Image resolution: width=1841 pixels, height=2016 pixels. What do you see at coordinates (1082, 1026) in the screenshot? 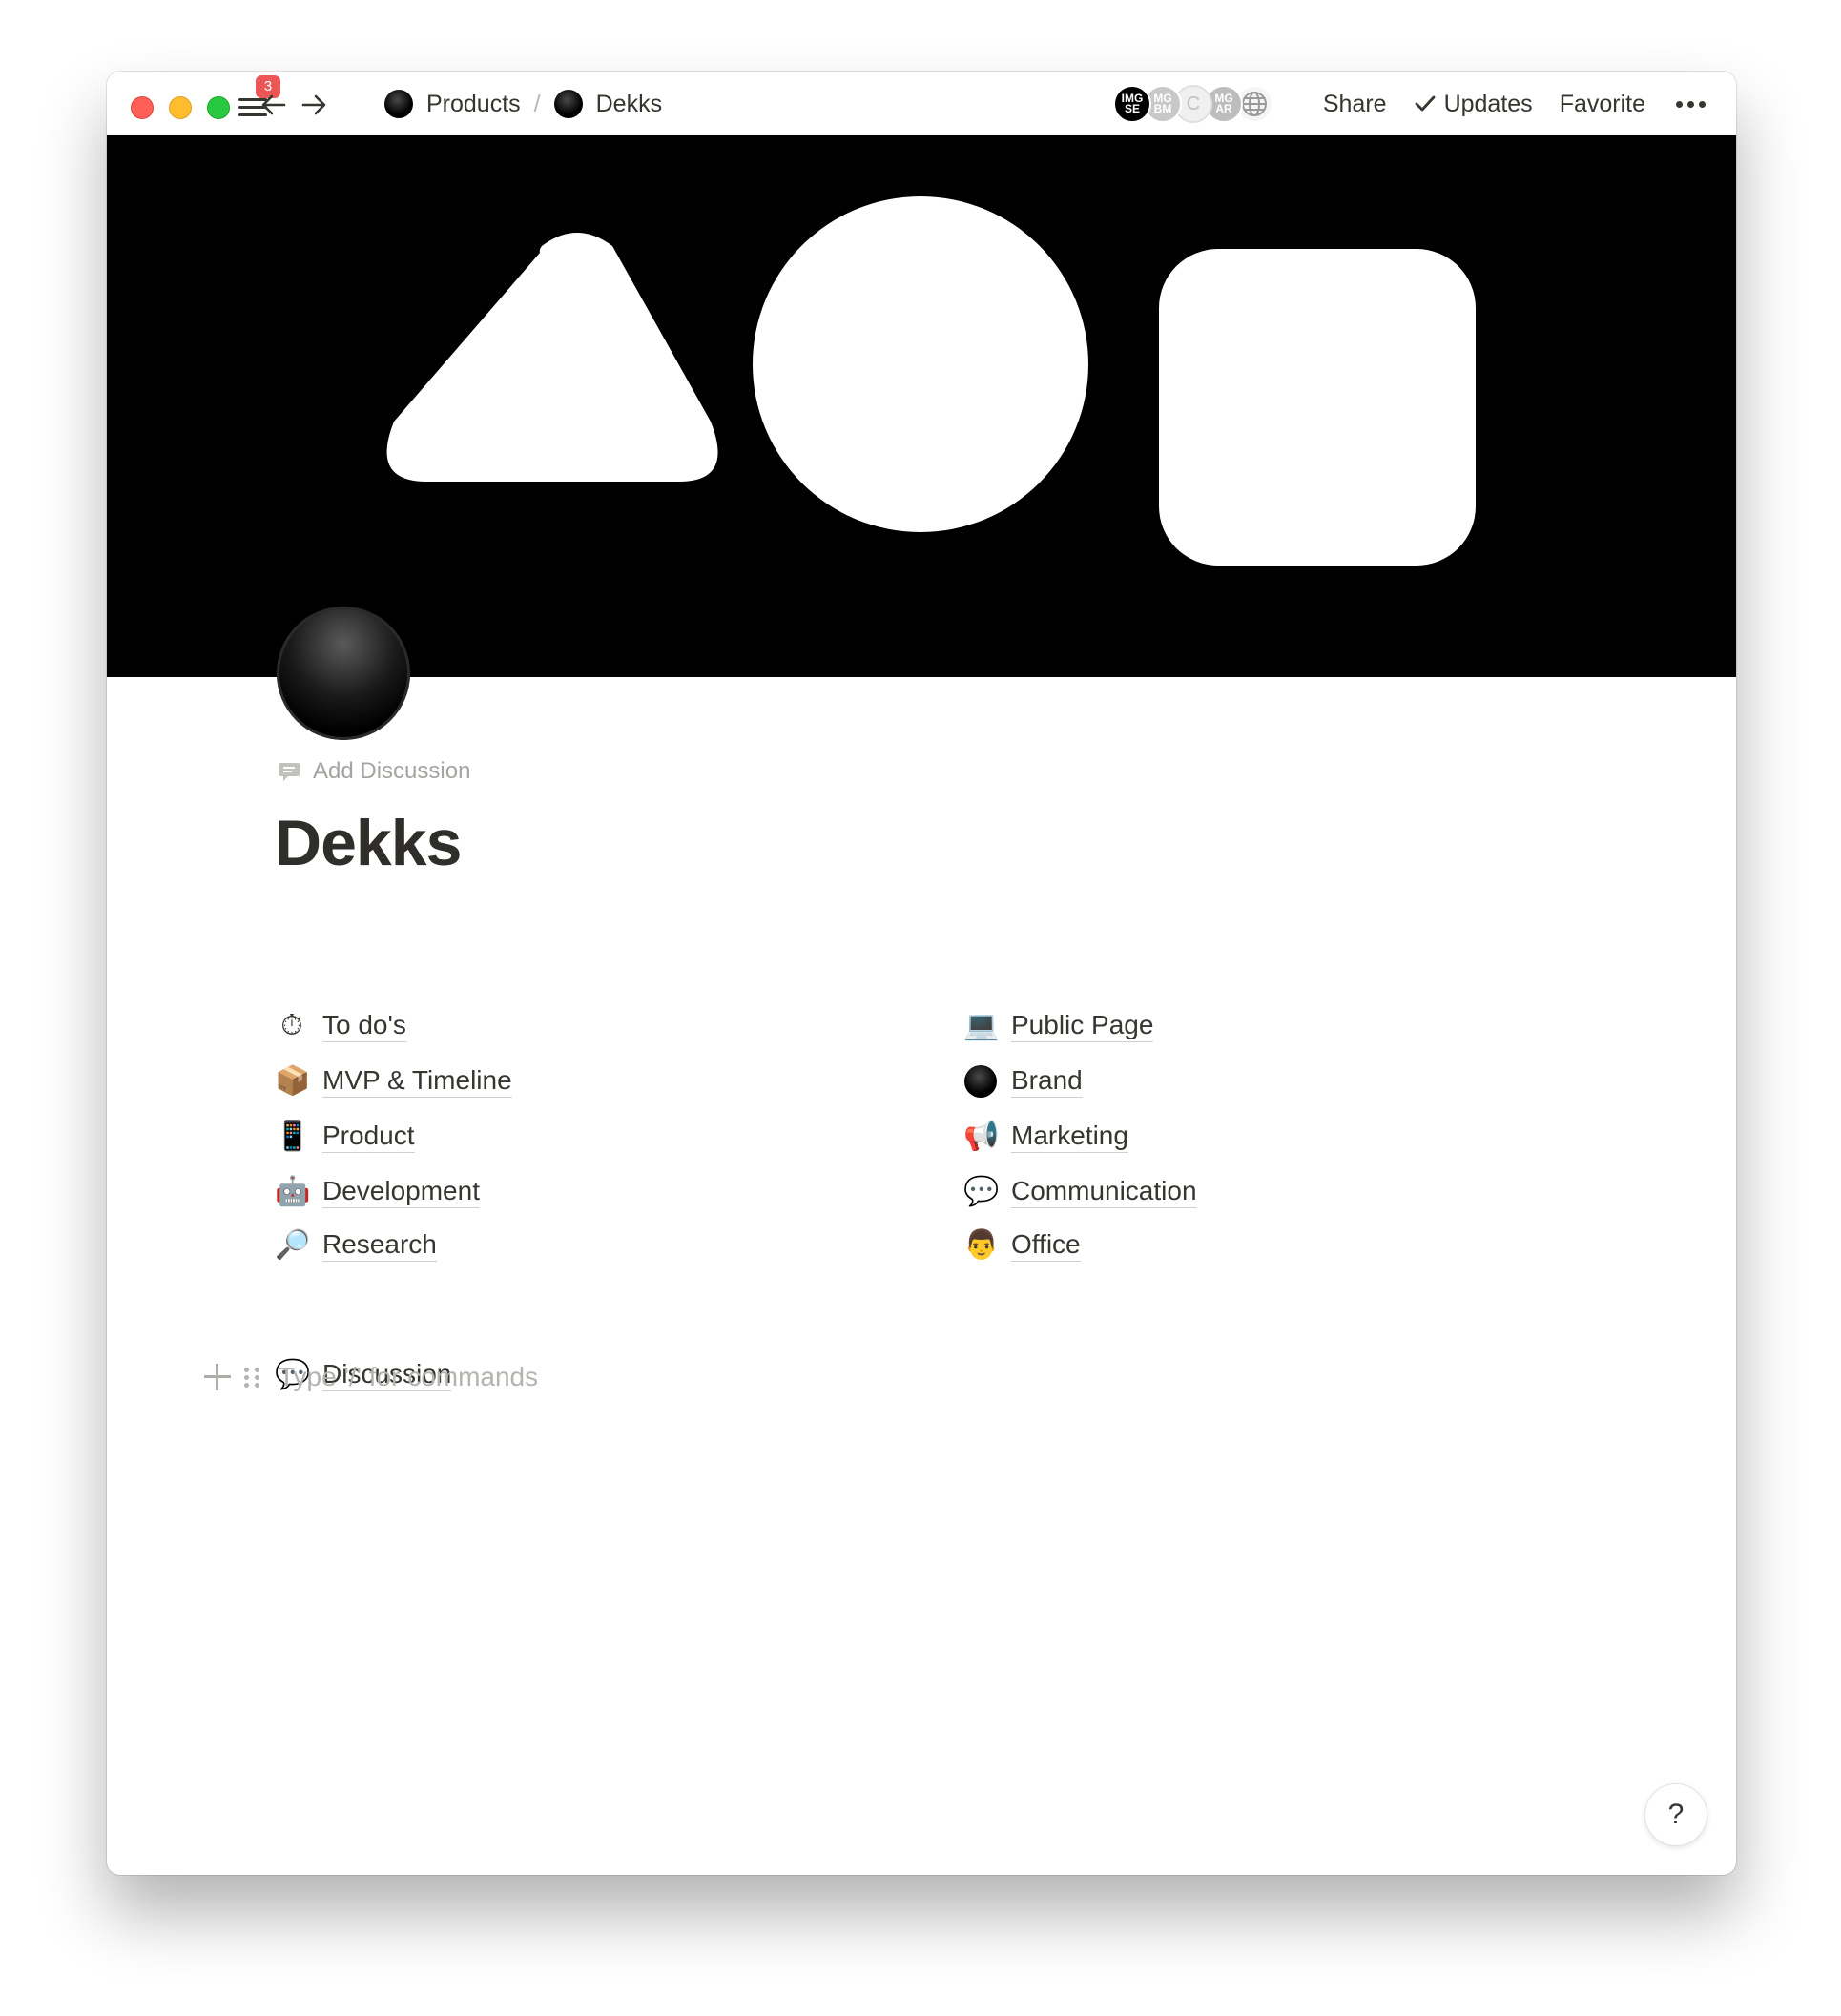
I see `page-link-label: Public Page` at bounding box center [1082, 1026].